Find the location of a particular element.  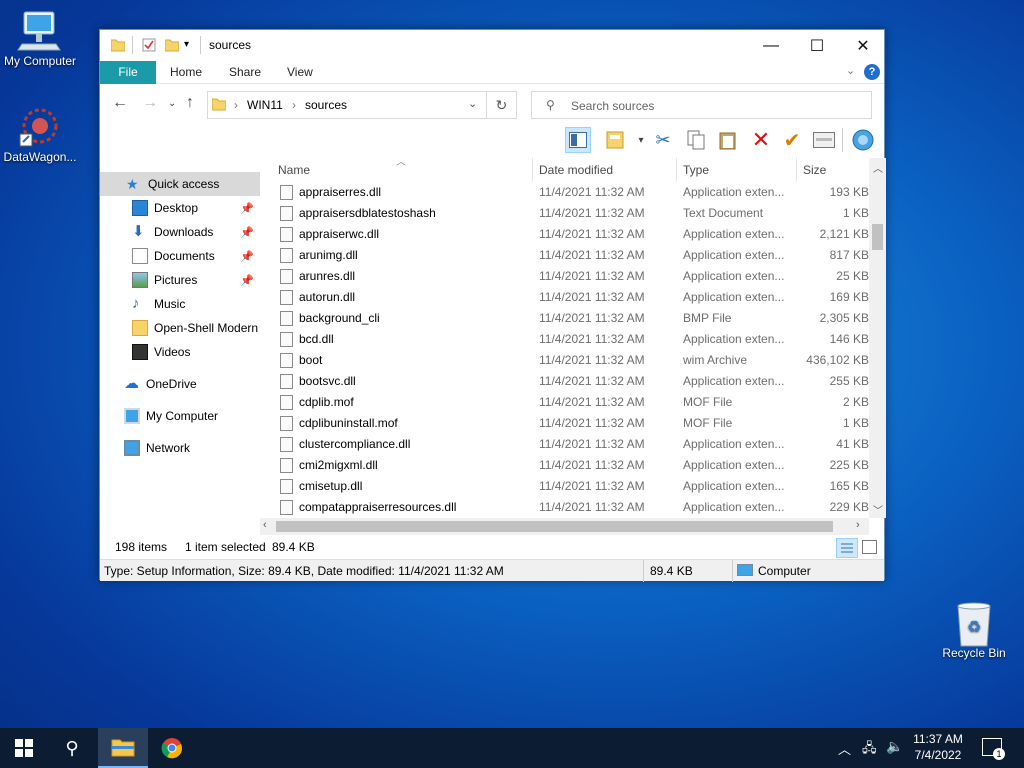

file-date: 11/4/2021 11:32 AM is located at coordinates (592, 318).